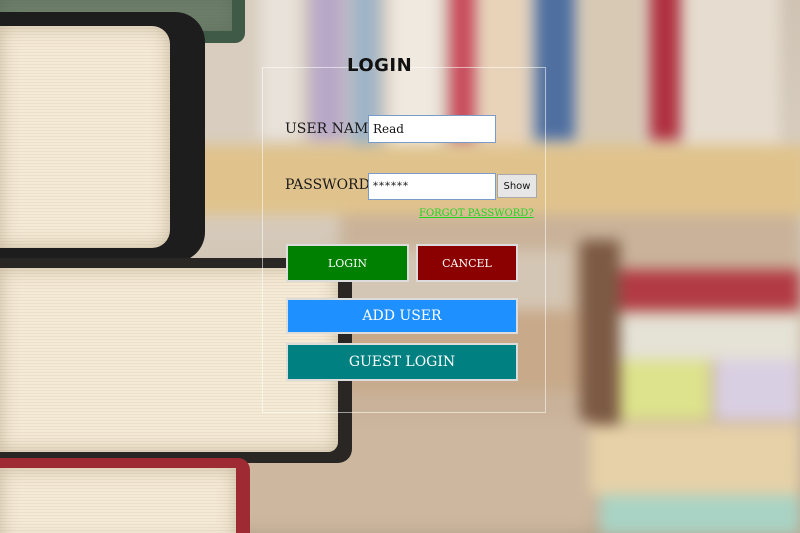  Describe the element at coordinates (402, 316) in the screenshot. I see `add-user-button: ADD USER` at that location.